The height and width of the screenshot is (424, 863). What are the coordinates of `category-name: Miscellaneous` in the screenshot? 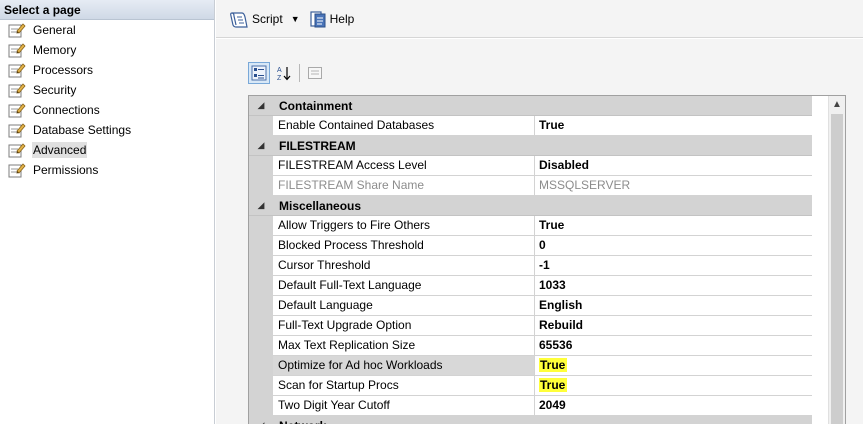 It's located at (320, 205).